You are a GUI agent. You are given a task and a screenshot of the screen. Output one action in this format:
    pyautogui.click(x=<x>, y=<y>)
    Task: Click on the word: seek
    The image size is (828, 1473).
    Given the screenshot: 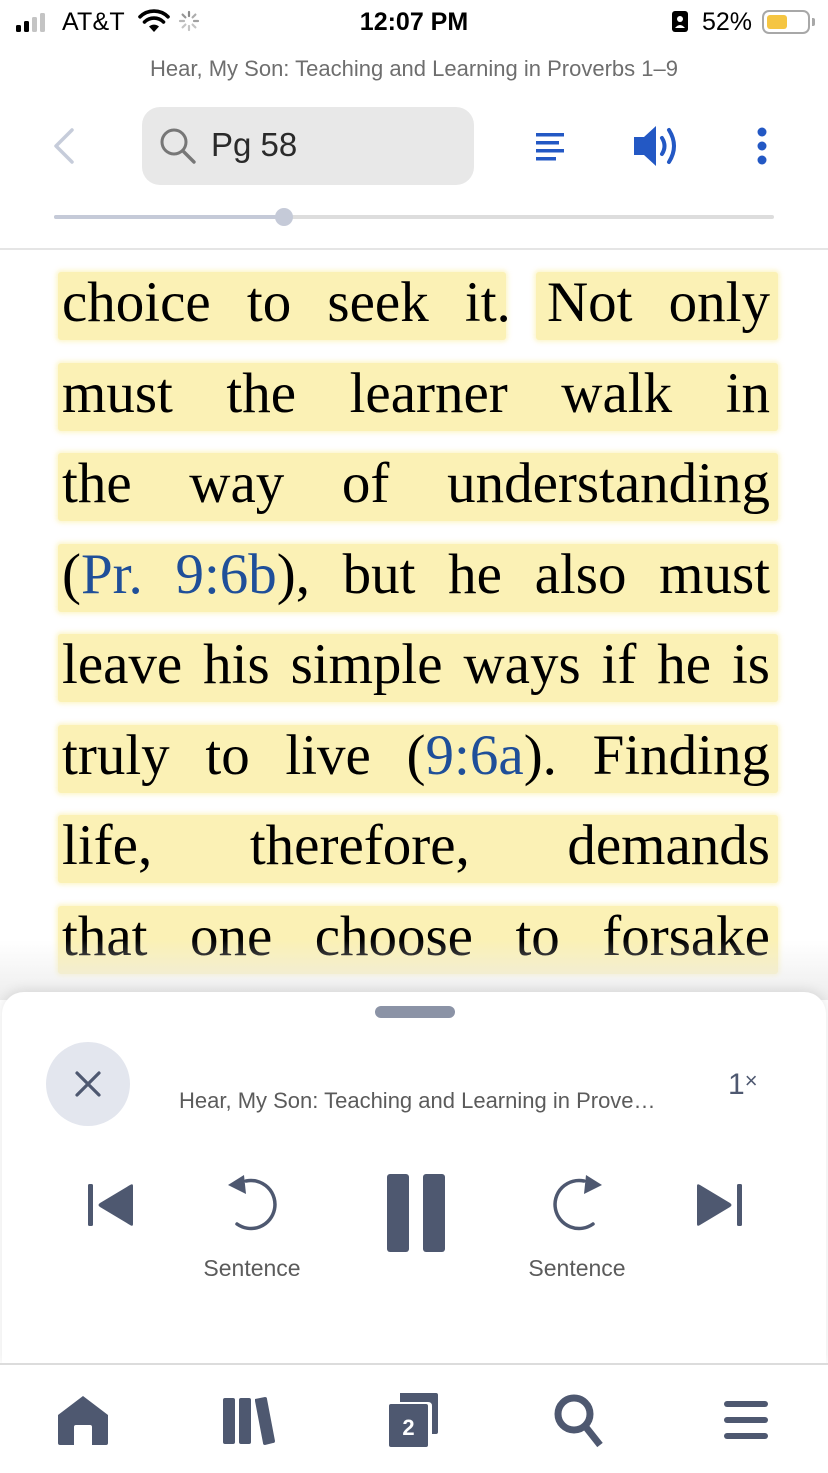 What is the action you would take?
    pyautogui.click(x=378, y=302)
    